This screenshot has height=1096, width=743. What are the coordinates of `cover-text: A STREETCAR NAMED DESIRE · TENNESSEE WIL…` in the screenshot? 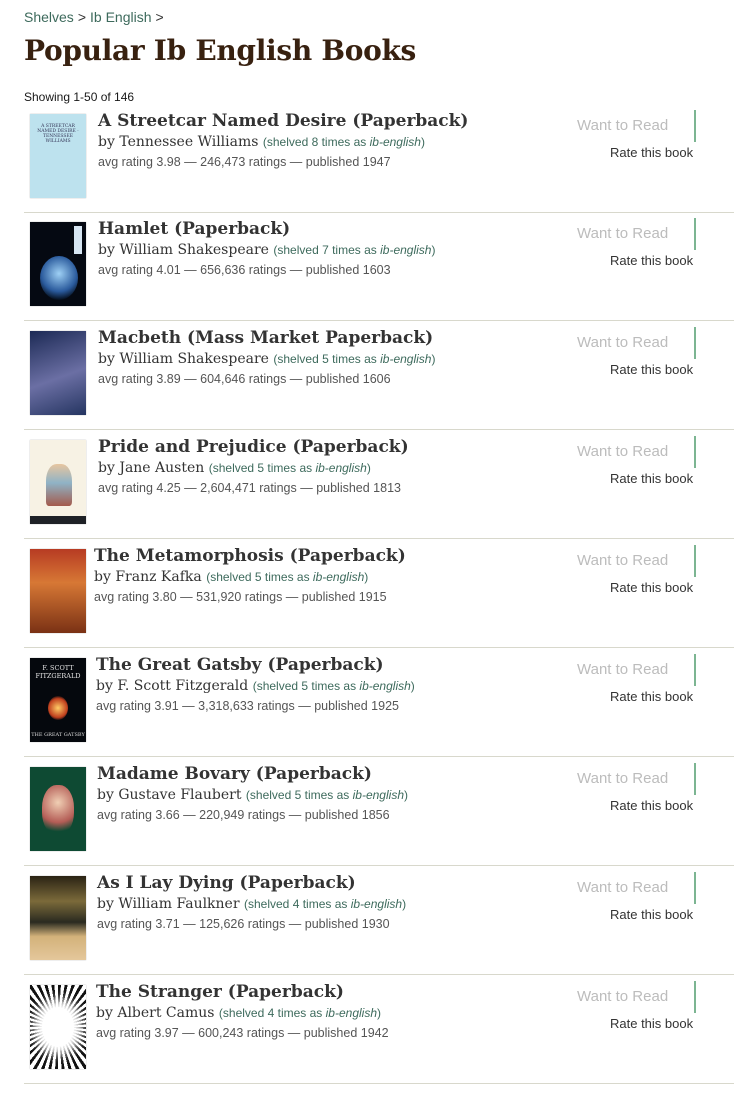 It's located at (58, 134).